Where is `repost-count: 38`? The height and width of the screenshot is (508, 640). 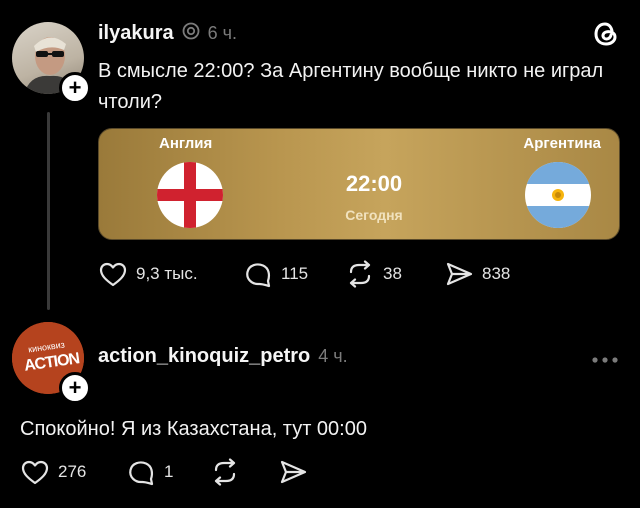
repost-count: 38 is located at coordinates (392, 273).